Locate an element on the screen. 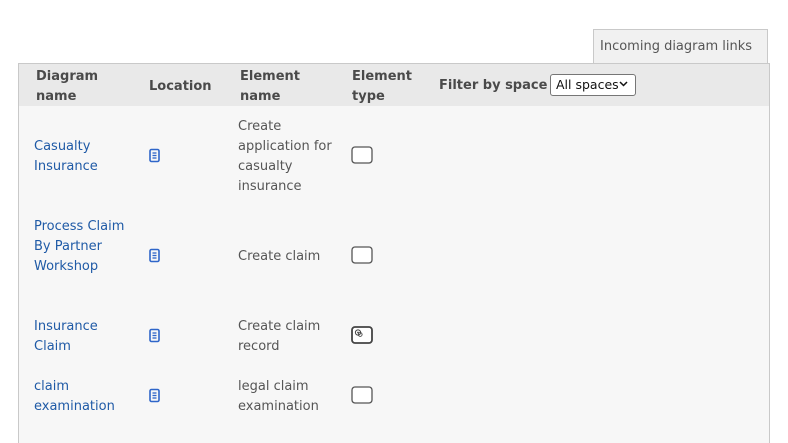 Image resolution: width=788 pixels, height=443 pixels. space-filter-select: All spaces is located at coordinates (593, 85).